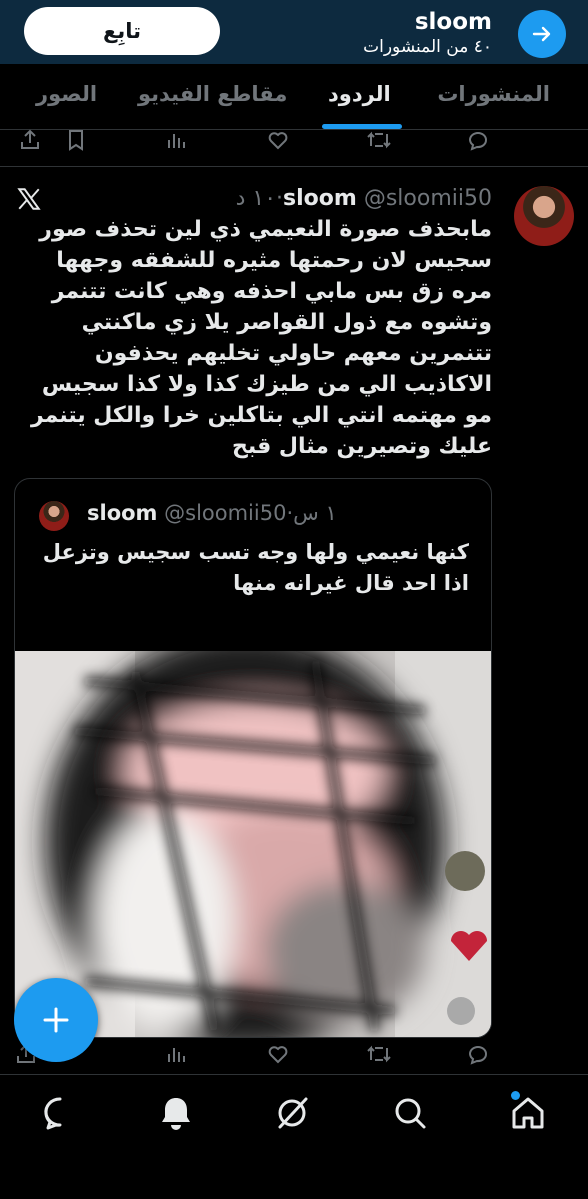 Image resolution: width=588 pixels, height=1199 pixels. Describe the element at coordinates (294, 32) in the screenshot. I see `profile-header: تابِع sloom ٤٠ من المنشورات` at that location.